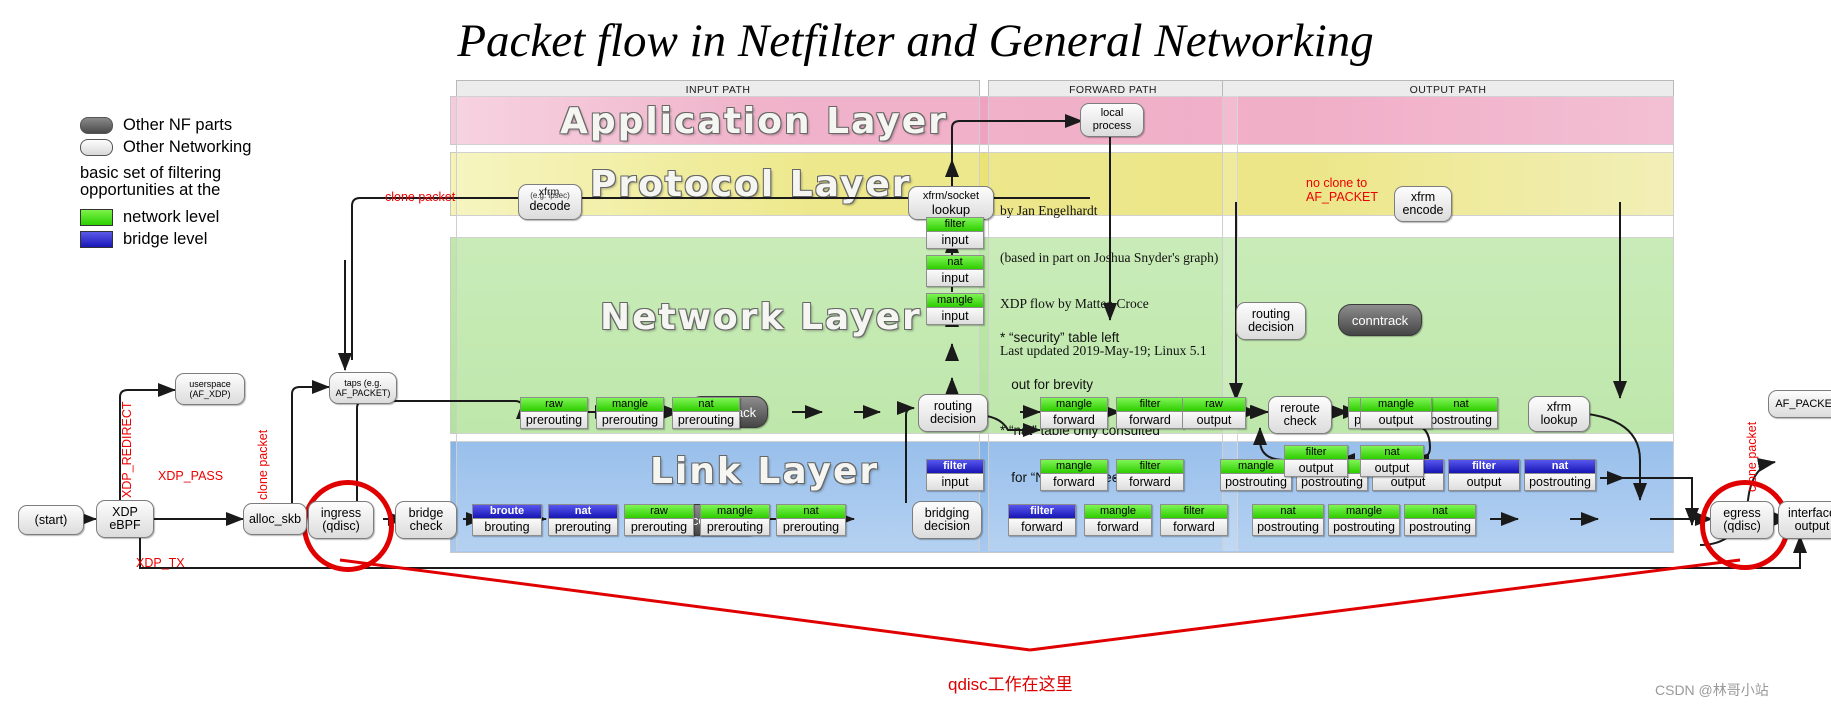 This screenshot has width=1831, height=710. I want to click on legend-label: network level, so click(171, 216).